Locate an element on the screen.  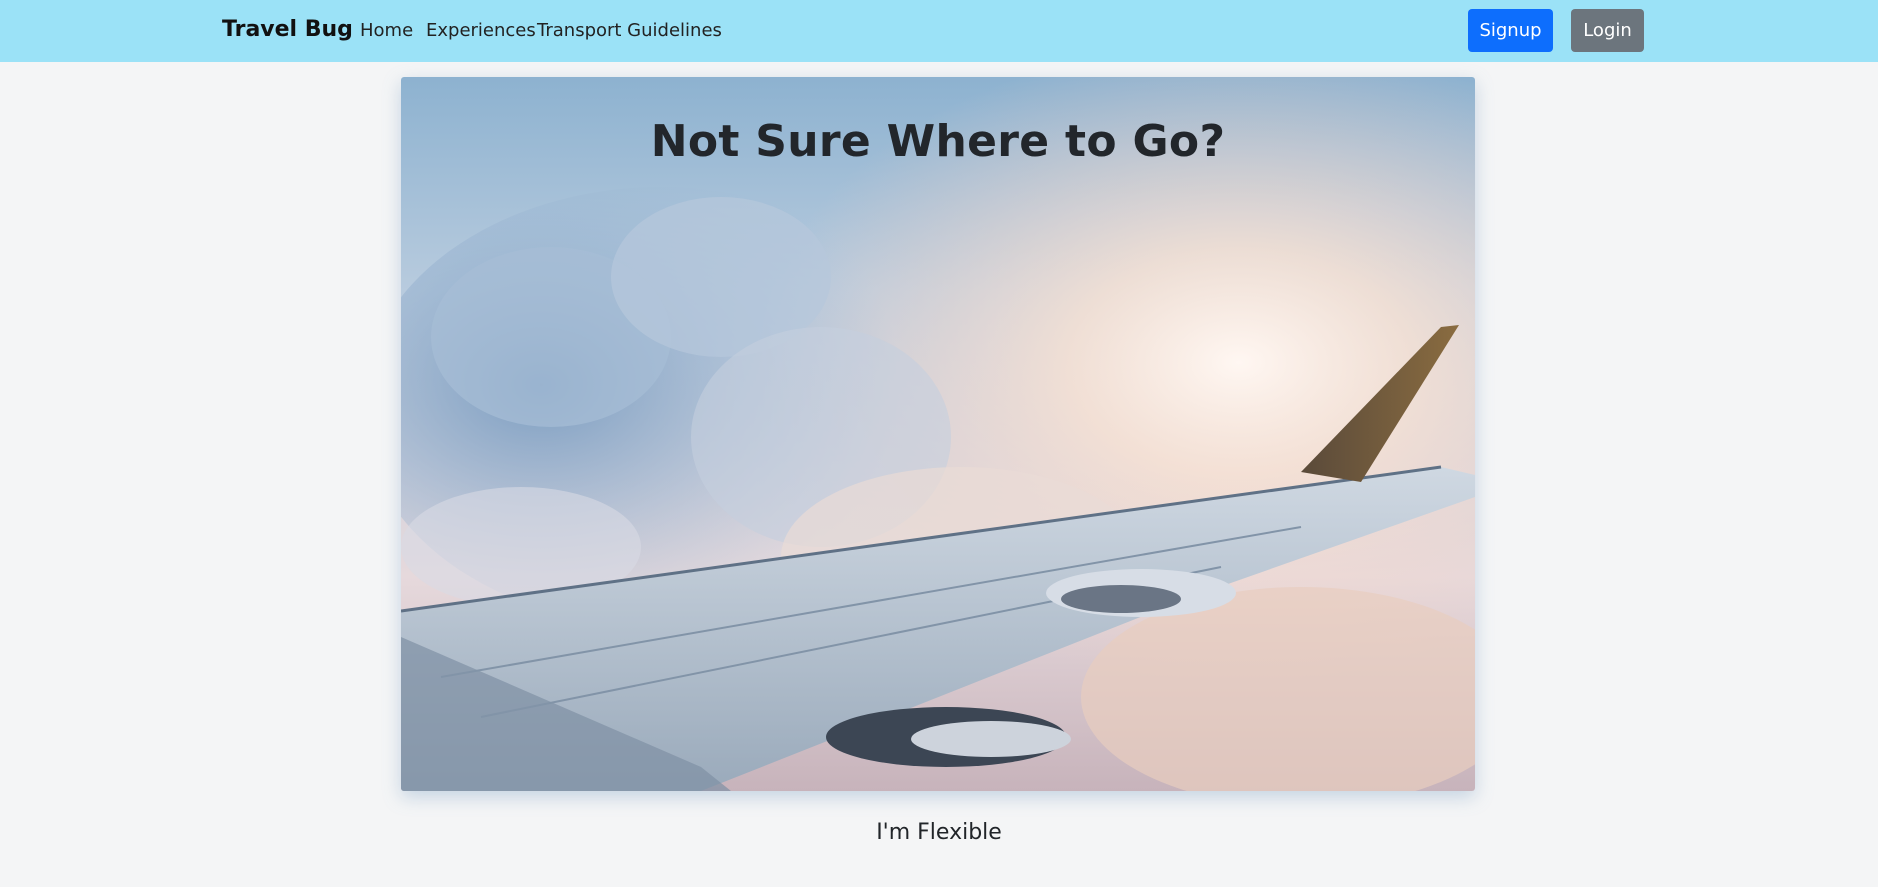
hero-title: Not Sure Where to Go? is located at coordinates (938, 141).